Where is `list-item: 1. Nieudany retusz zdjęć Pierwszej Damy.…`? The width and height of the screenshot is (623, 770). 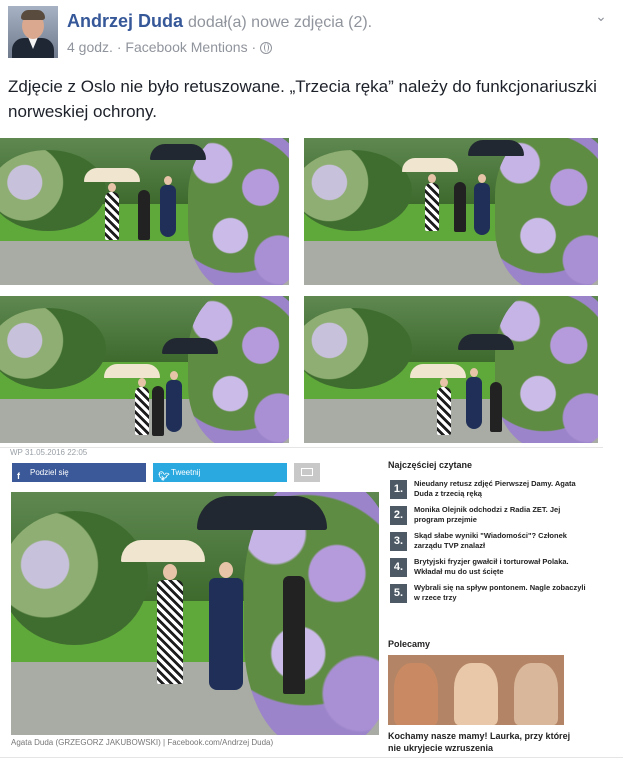
list-item: 1. Nieudany retusz zdjęć Pierwszej Damy.… is located at coordinates (488, 490).